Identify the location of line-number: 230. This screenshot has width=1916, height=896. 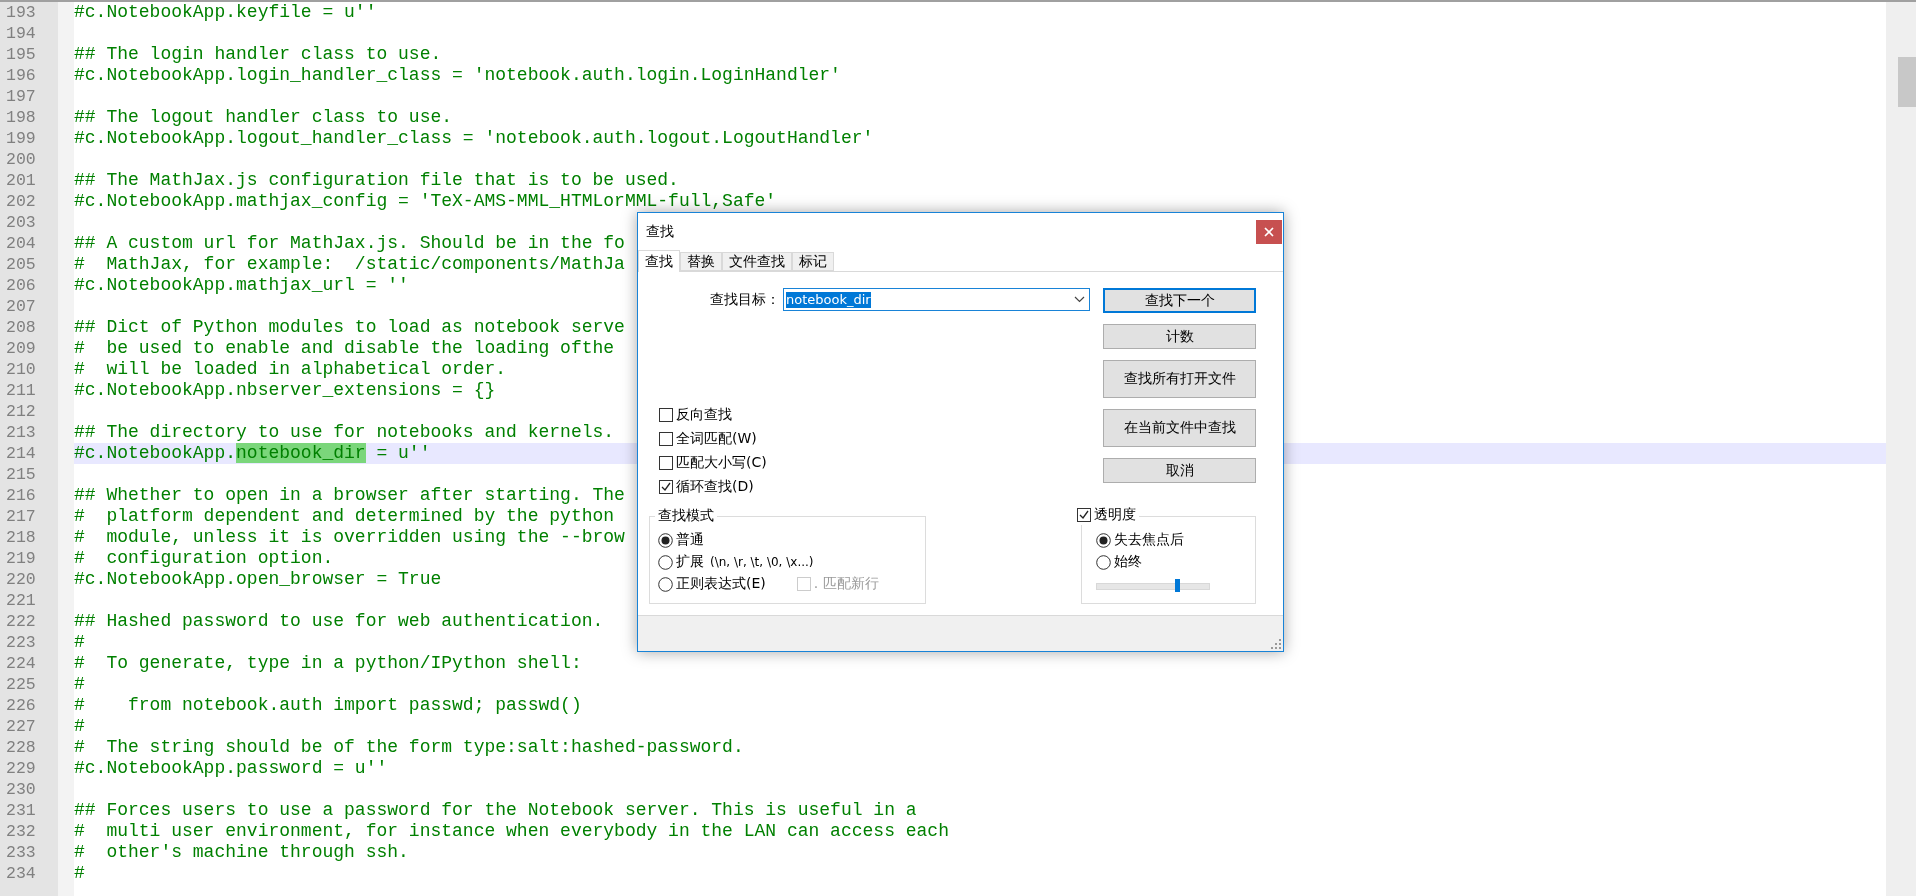
(21, 789).